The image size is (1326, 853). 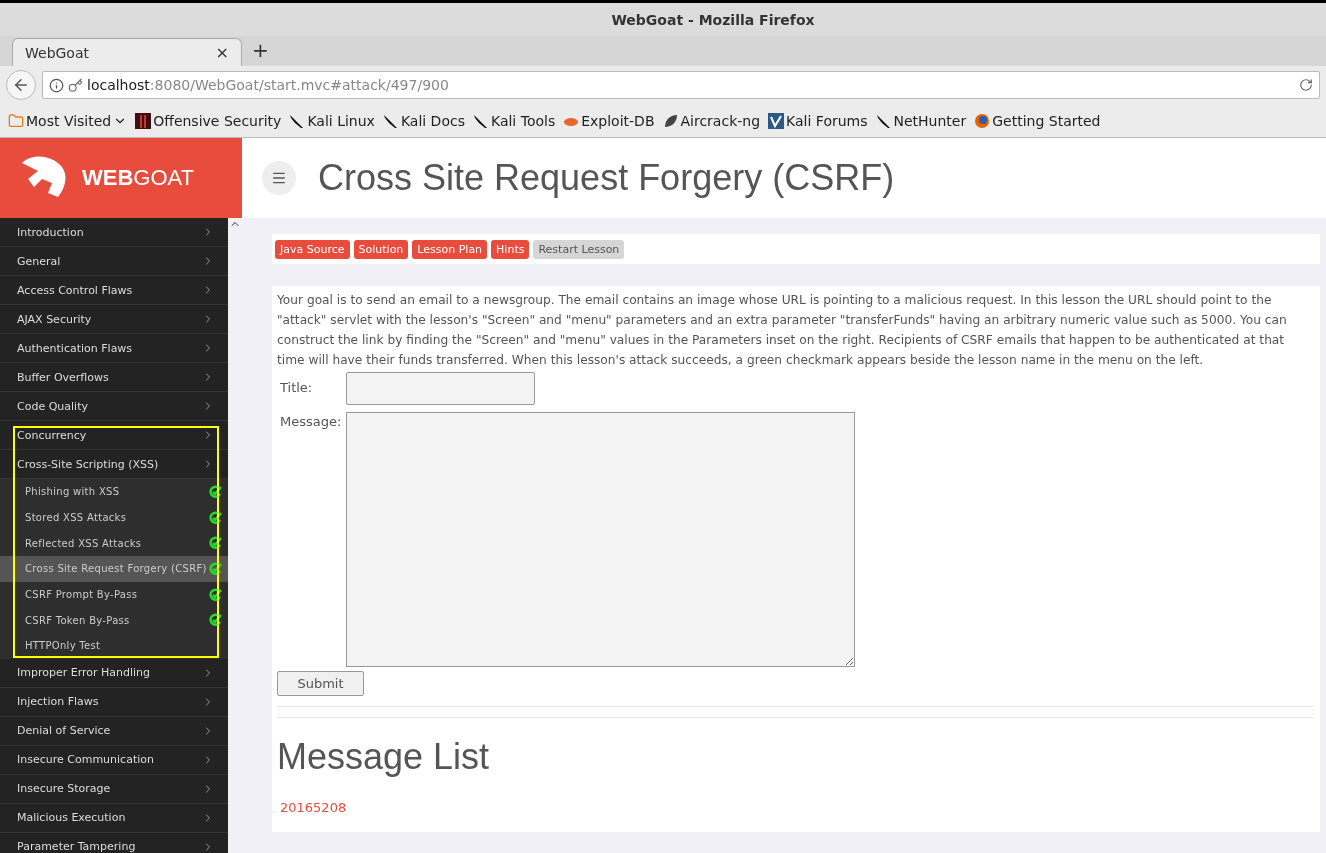 I want to click on tab-title: WebGoat, so click(x=57, y=52).